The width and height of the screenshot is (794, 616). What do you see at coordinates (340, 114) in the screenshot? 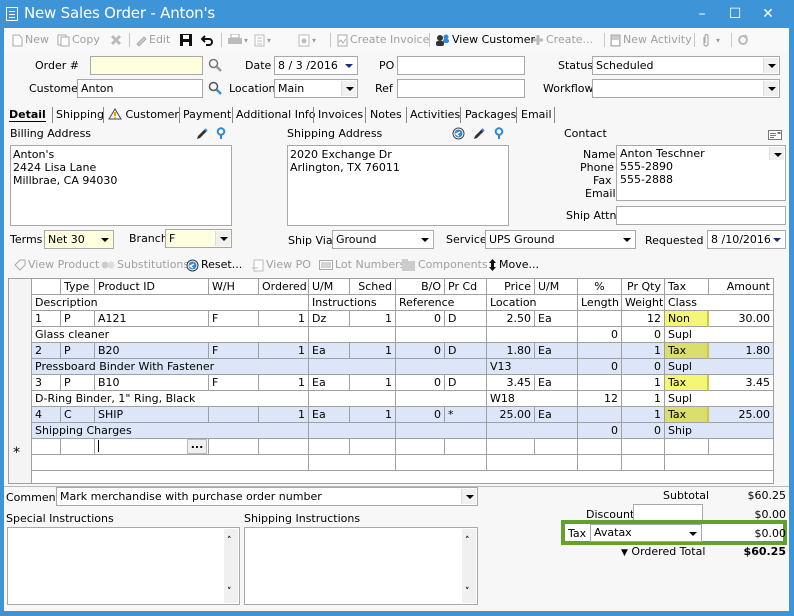
I see `tab-invoices: Invoices` at bounding box center [340, 114].